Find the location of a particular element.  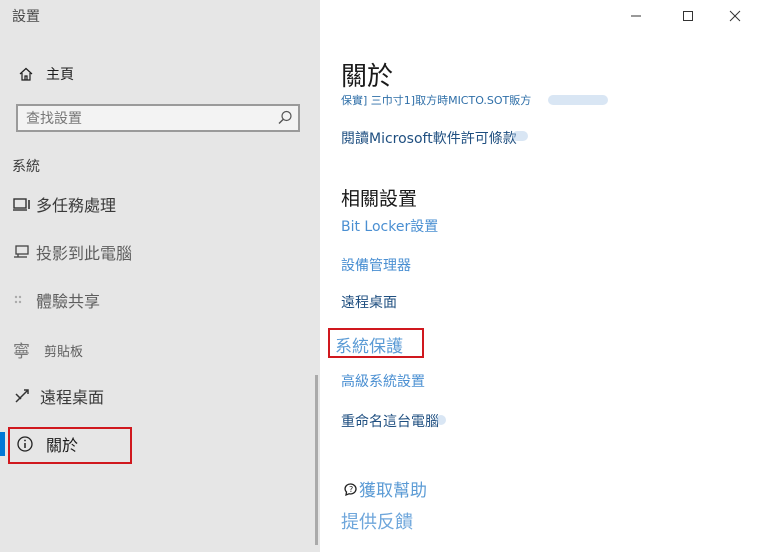

sidebar-scrollbar is located at coordinates (316, 460).